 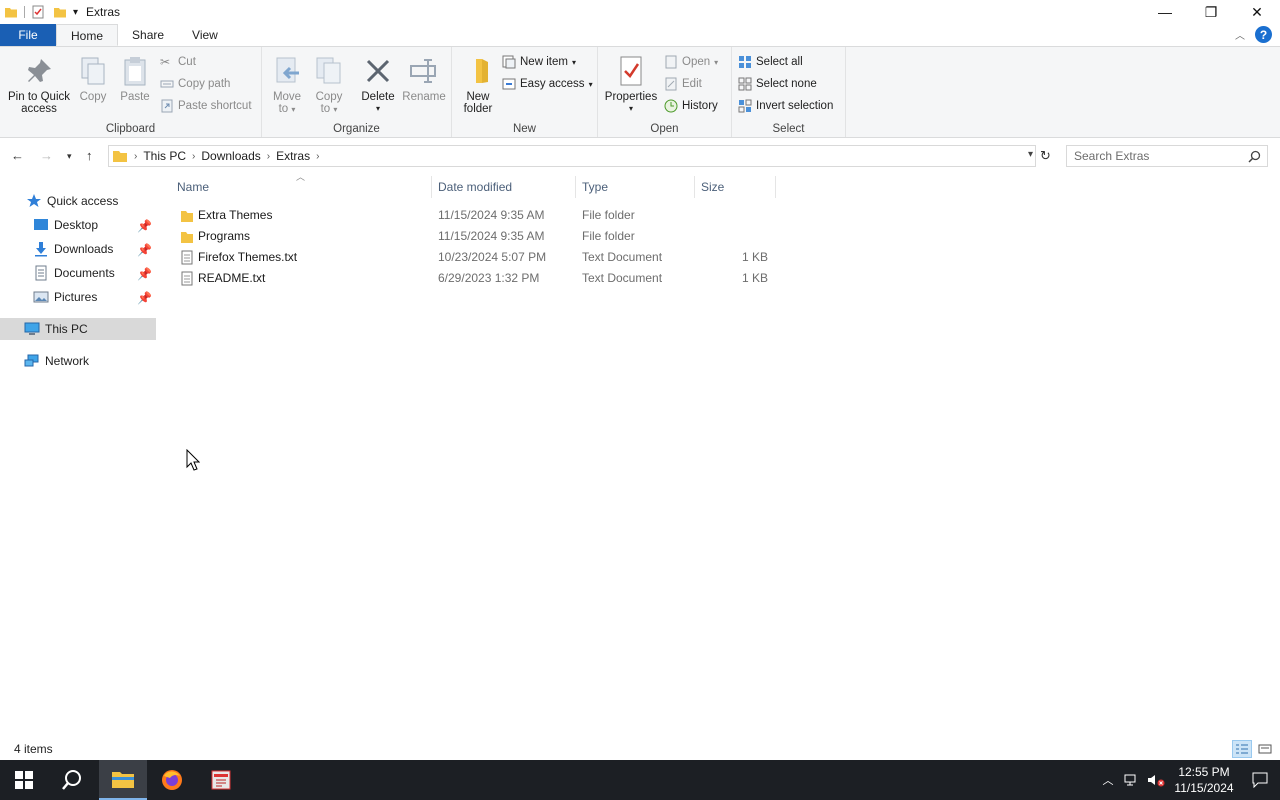 What do you see at coordinates (735, 187) in the screenshot?
I see `column-header-size: Size` at bounding box center [735, 187].